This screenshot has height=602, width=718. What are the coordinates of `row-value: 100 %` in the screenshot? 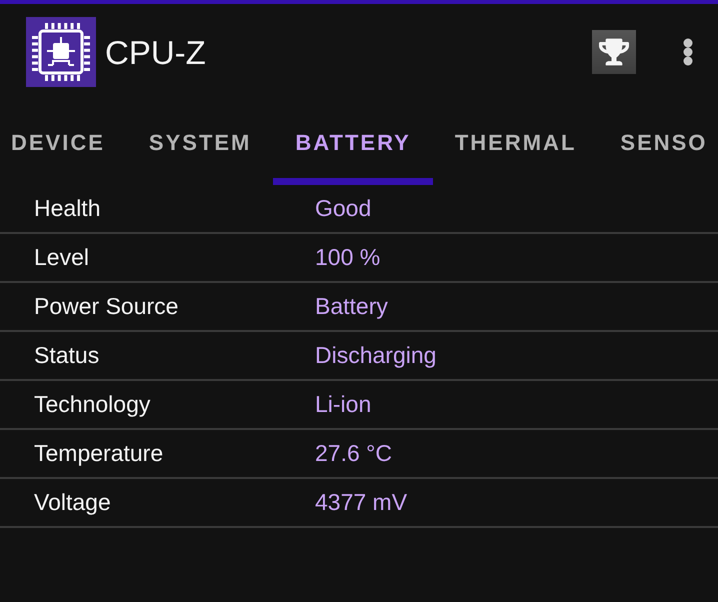 It's located at (347, 257).